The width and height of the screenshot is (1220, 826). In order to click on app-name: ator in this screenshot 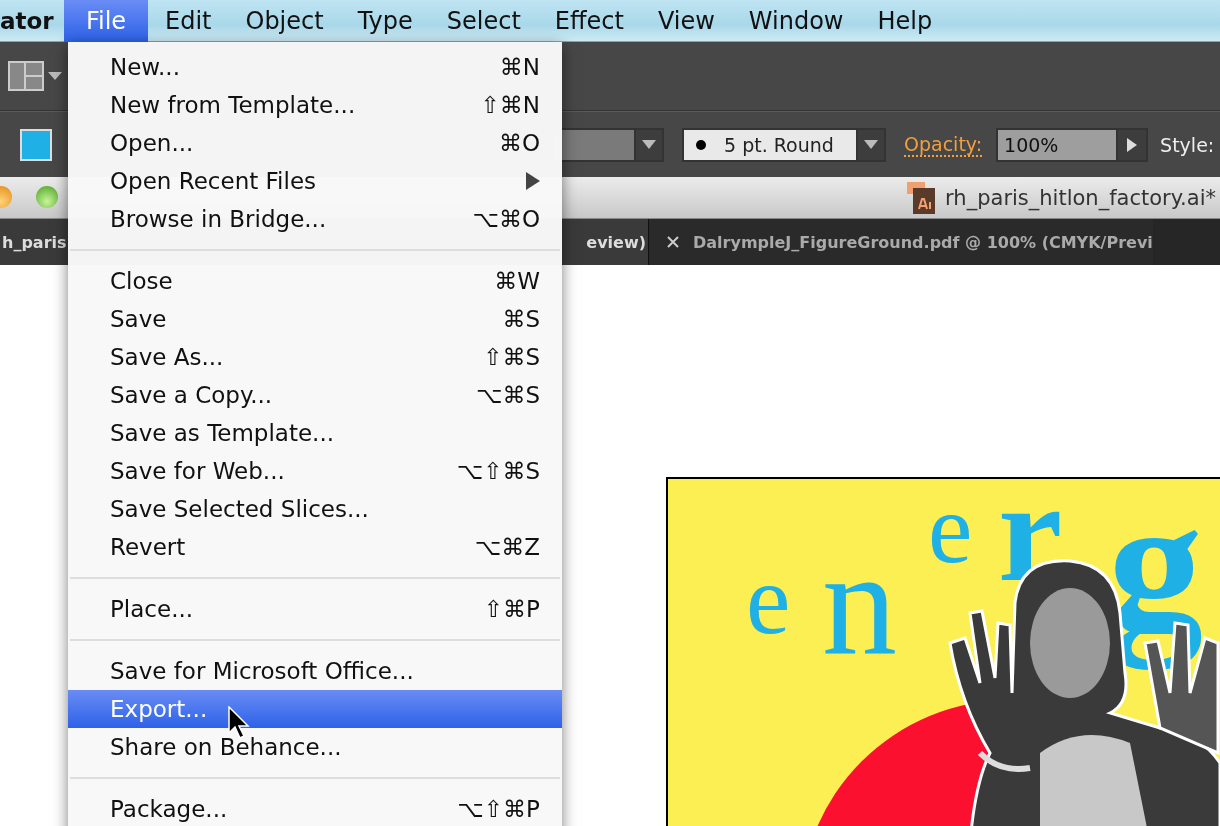, I will do `click(27, 20)`.